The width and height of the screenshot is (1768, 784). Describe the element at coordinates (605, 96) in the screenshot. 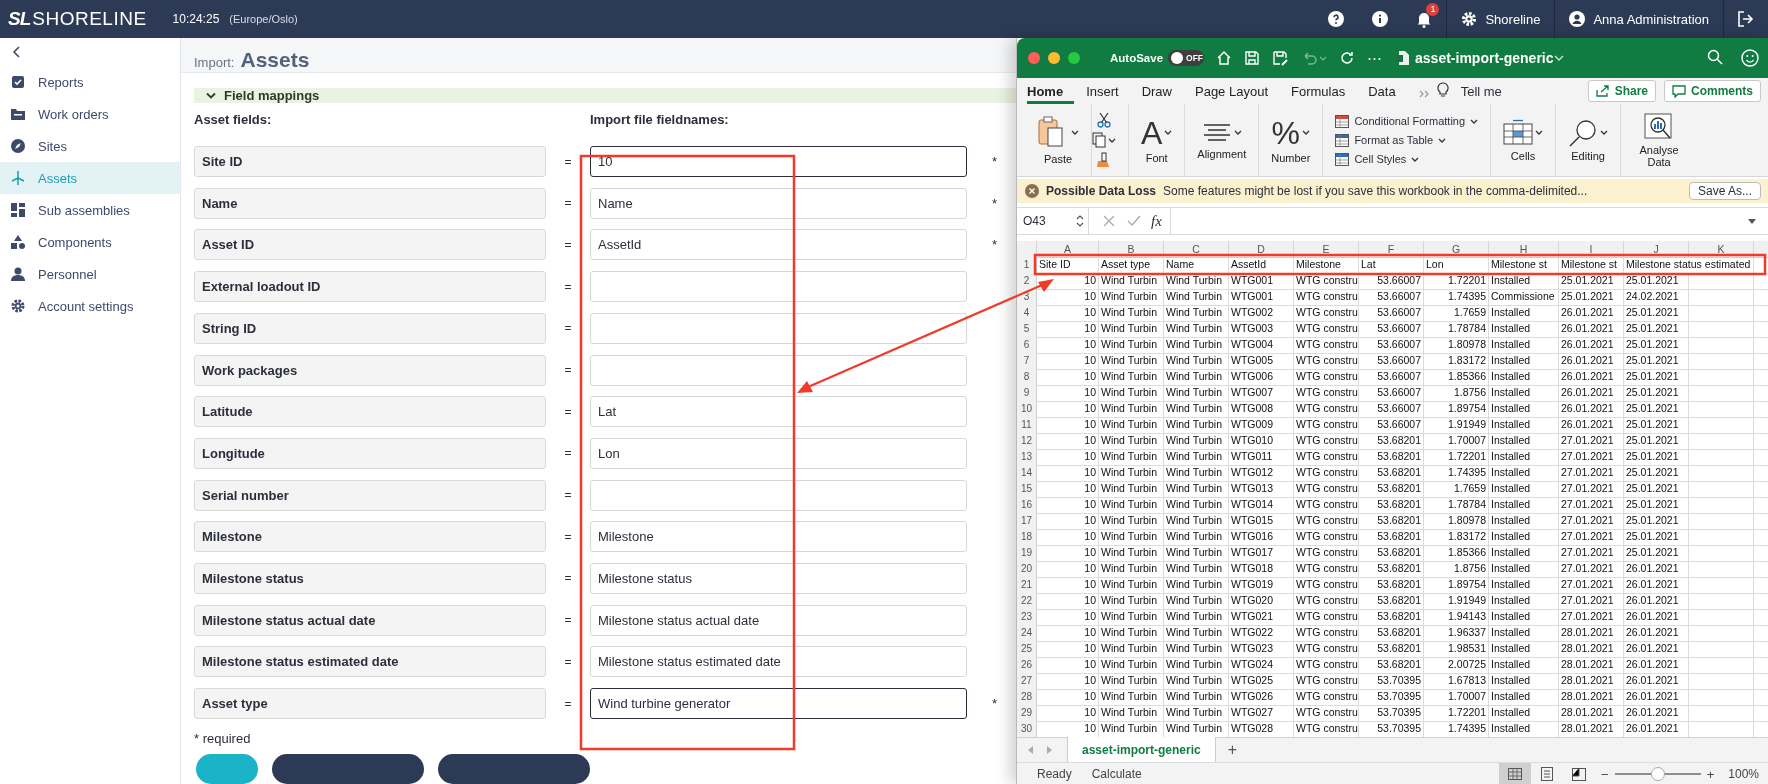

I see `field-mappings-header: Field mappings` at that location.